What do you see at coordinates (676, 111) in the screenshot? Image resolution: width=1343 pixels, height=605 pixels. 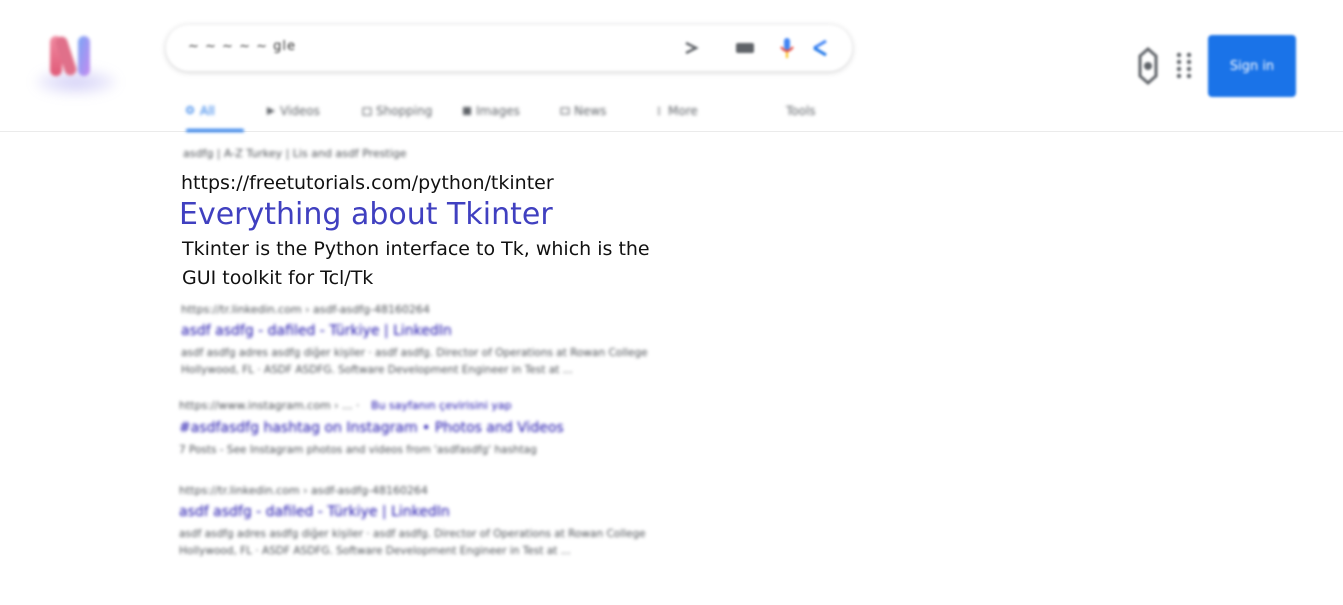 I see `tab-more: More` at bounding box center [676, 111].